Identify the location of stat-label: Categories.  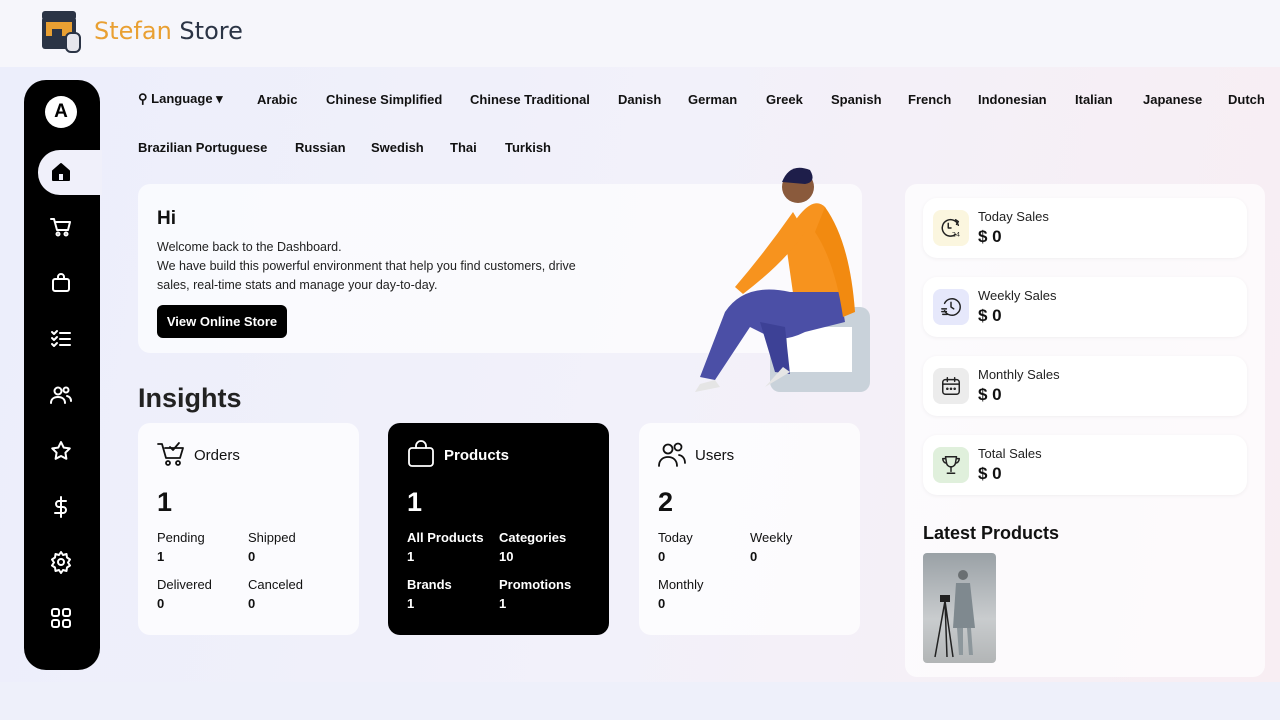
(533, 537).